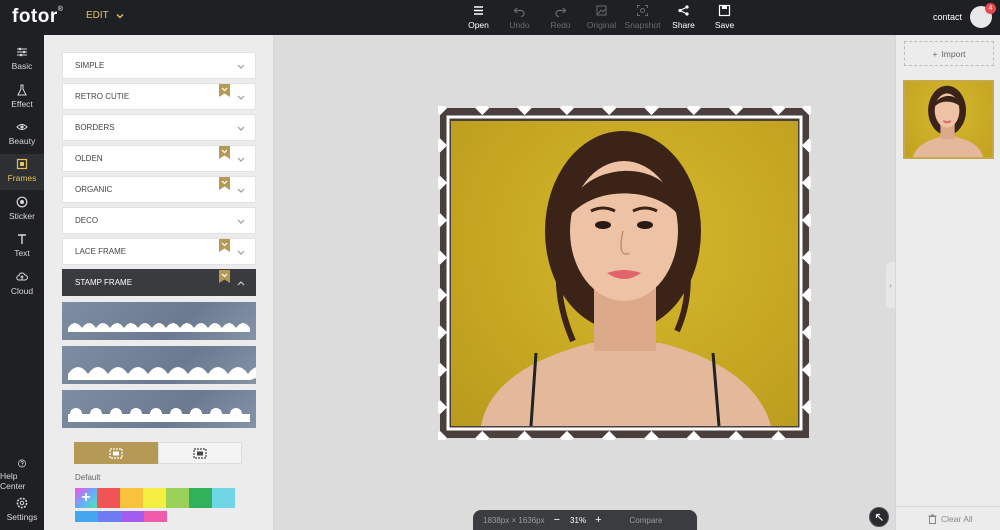  Describe the element at coordinates (22, 60) in the screenshot. I see `nav-basic: Basic` at that location.